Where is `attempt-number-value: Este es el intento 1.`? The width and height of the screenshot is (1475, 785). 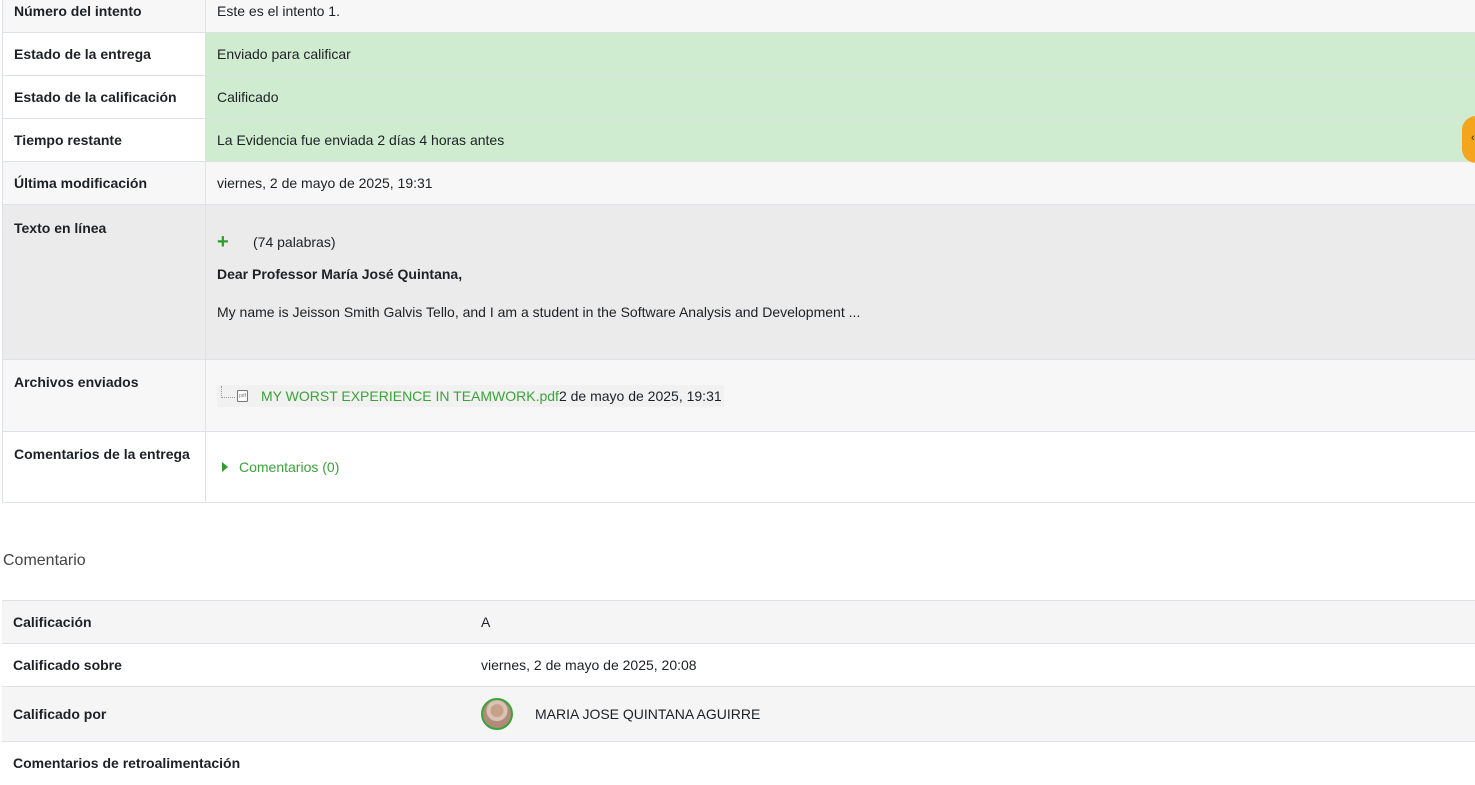 attempt-number-value: Este es el intento 1. is located at coordinates (840, 16).